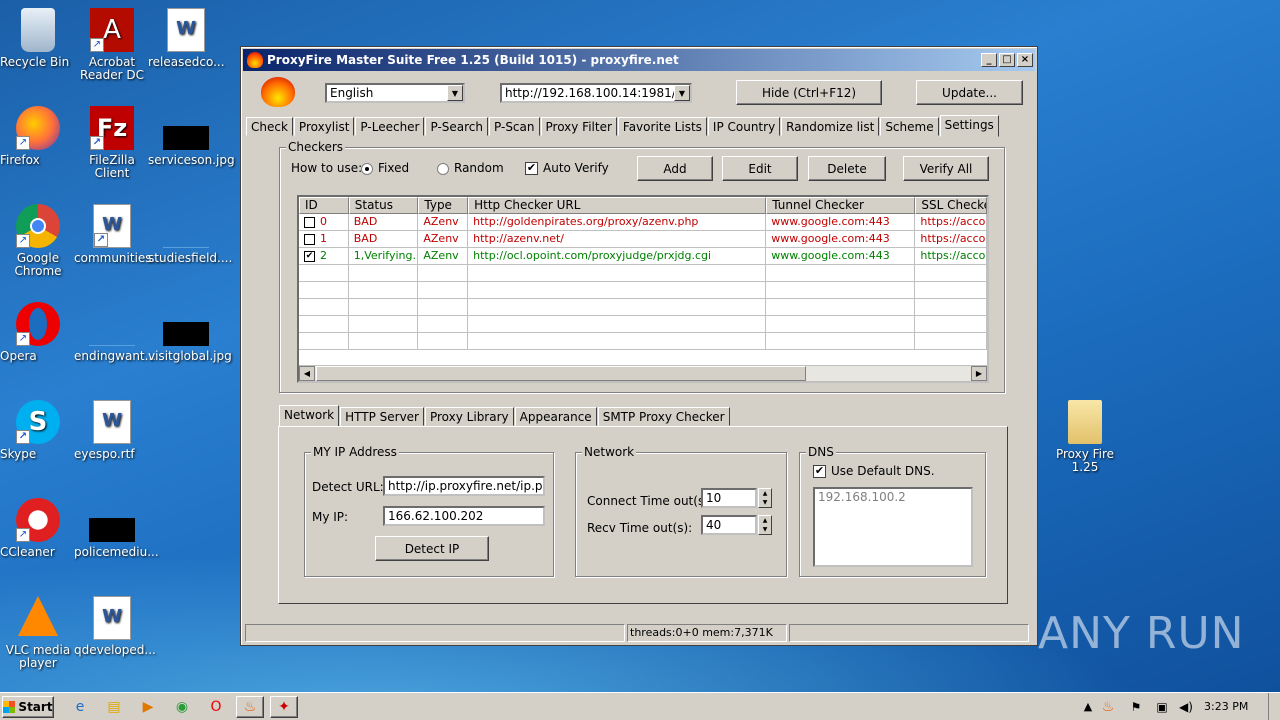 This screenshot has width=1280, height=720. I want to click on scroll-left-icon: ◀, so click(307, 373).